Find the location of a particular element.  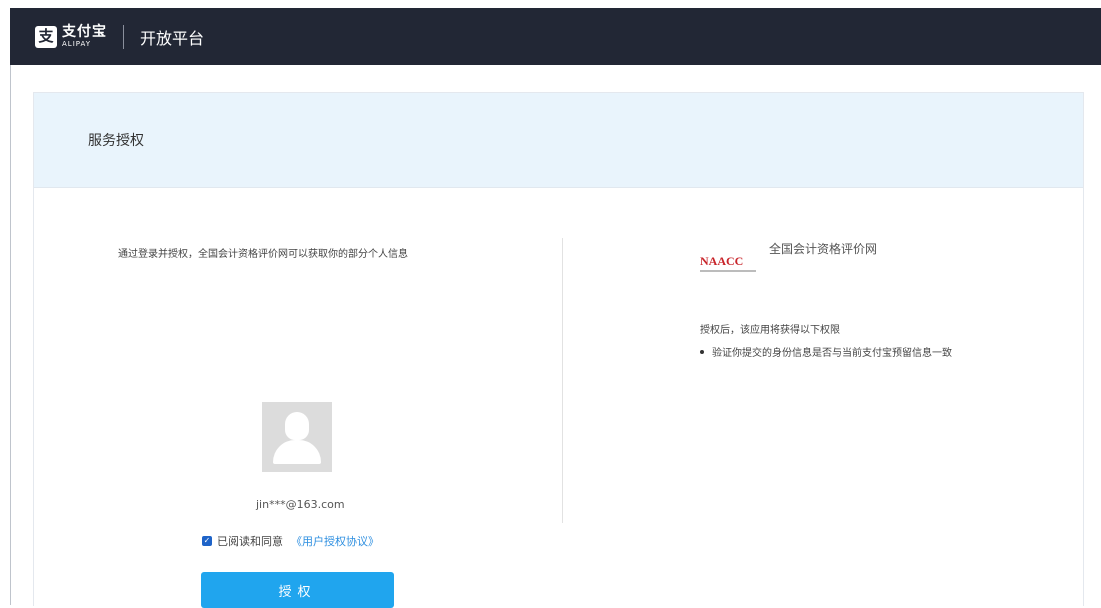

logo-cn-text: 支付宝 is located at coordinates (84, 32).